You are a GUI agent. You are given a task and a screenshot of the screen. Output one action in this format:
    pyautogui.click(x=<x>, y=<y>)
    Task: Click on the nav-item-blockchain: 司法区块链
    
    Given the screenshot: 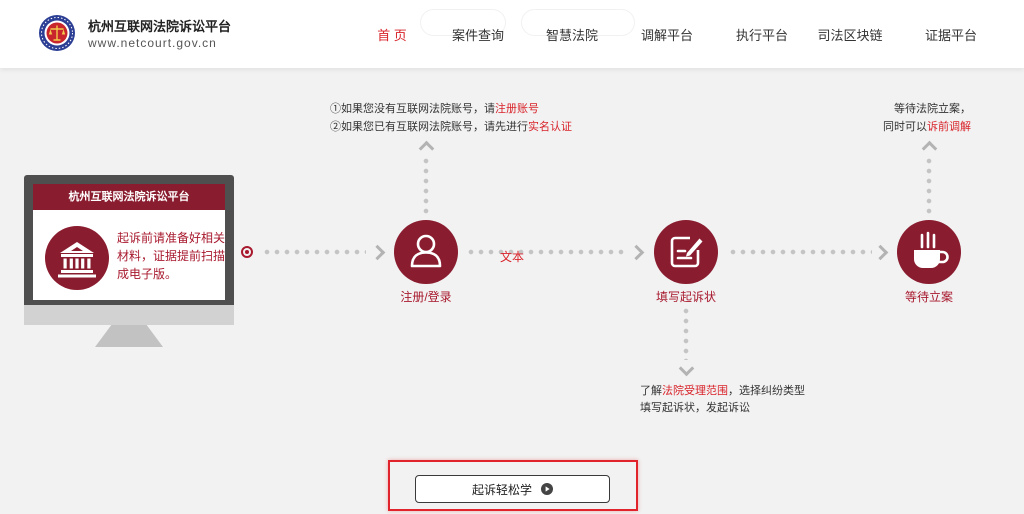 What is the action you would take?
    pyautogui.click(x=849, y=36)
    